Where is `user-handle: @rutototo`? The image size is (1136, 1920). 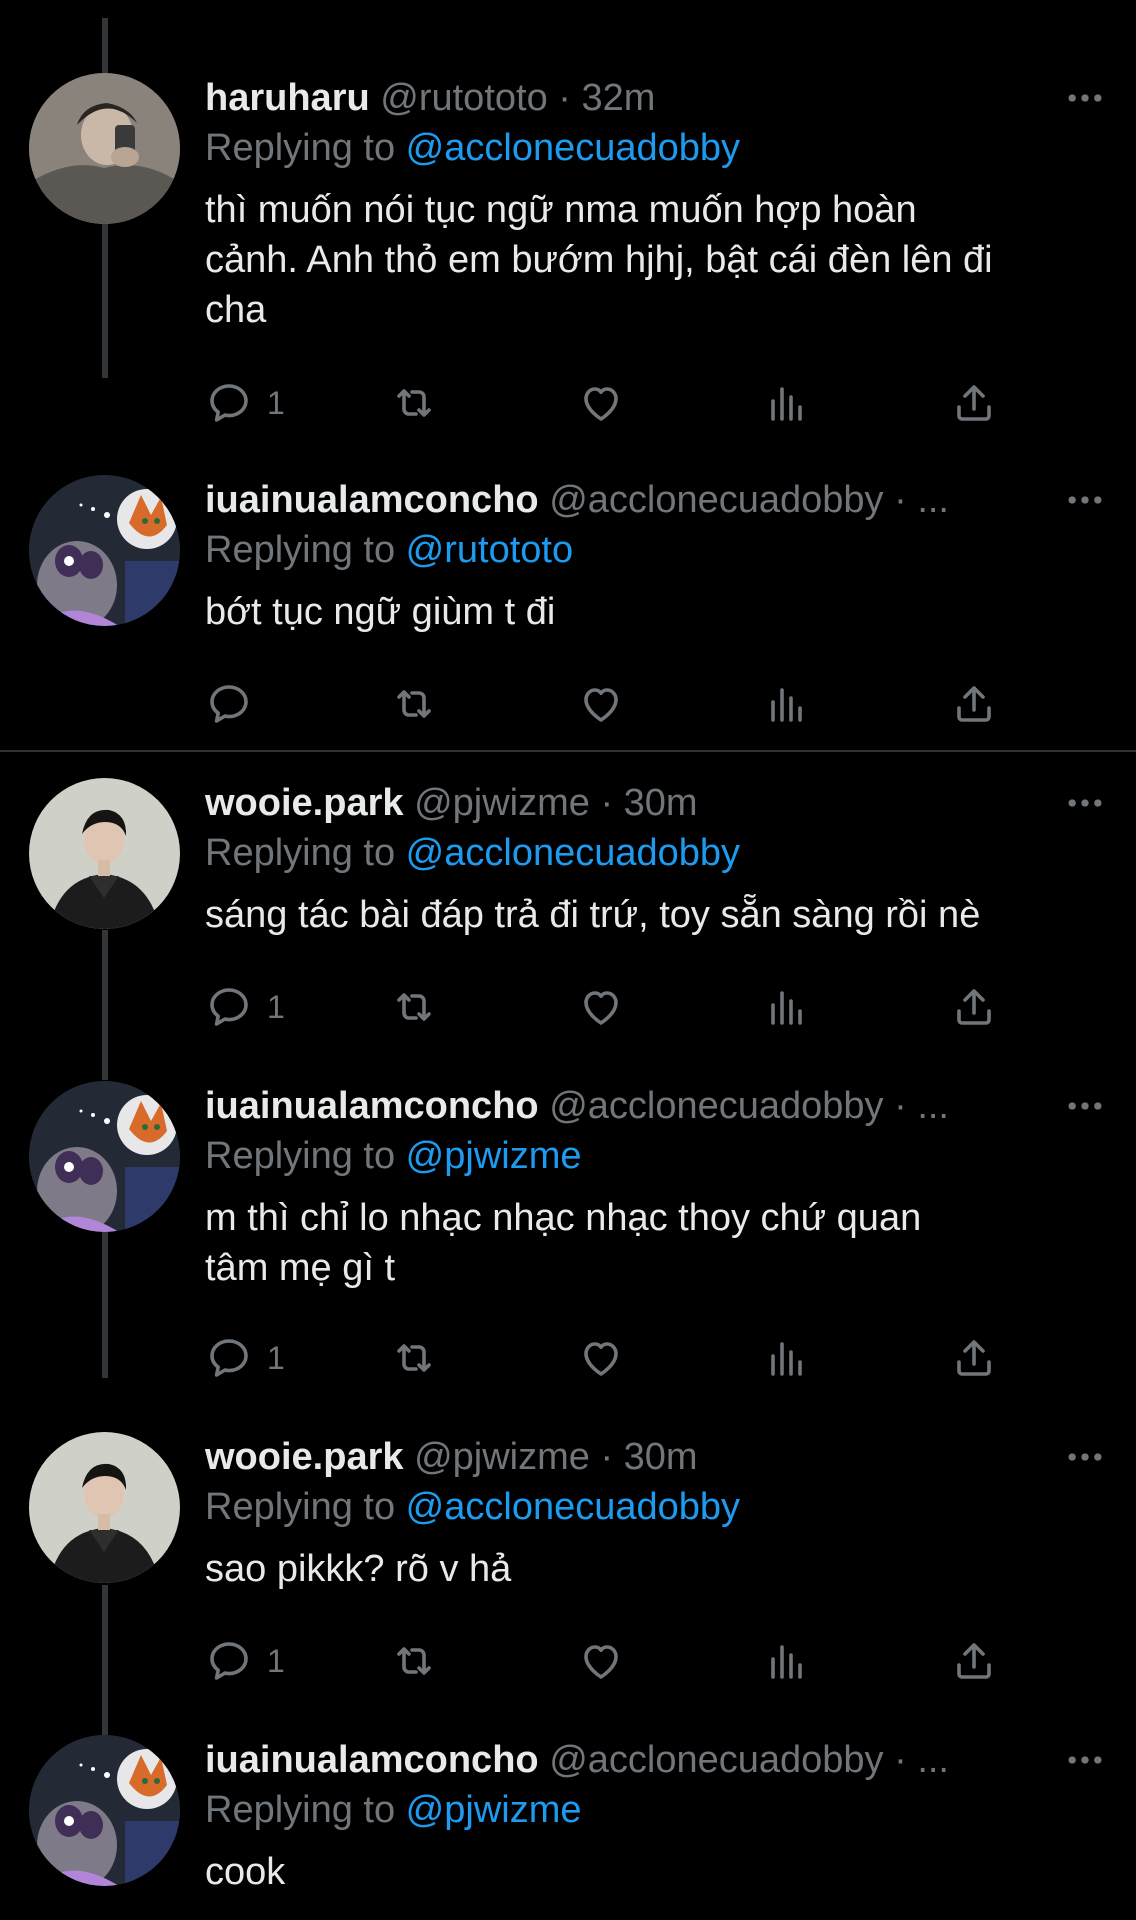
user-handle: @rutototo is located at coordinates (463, 98).